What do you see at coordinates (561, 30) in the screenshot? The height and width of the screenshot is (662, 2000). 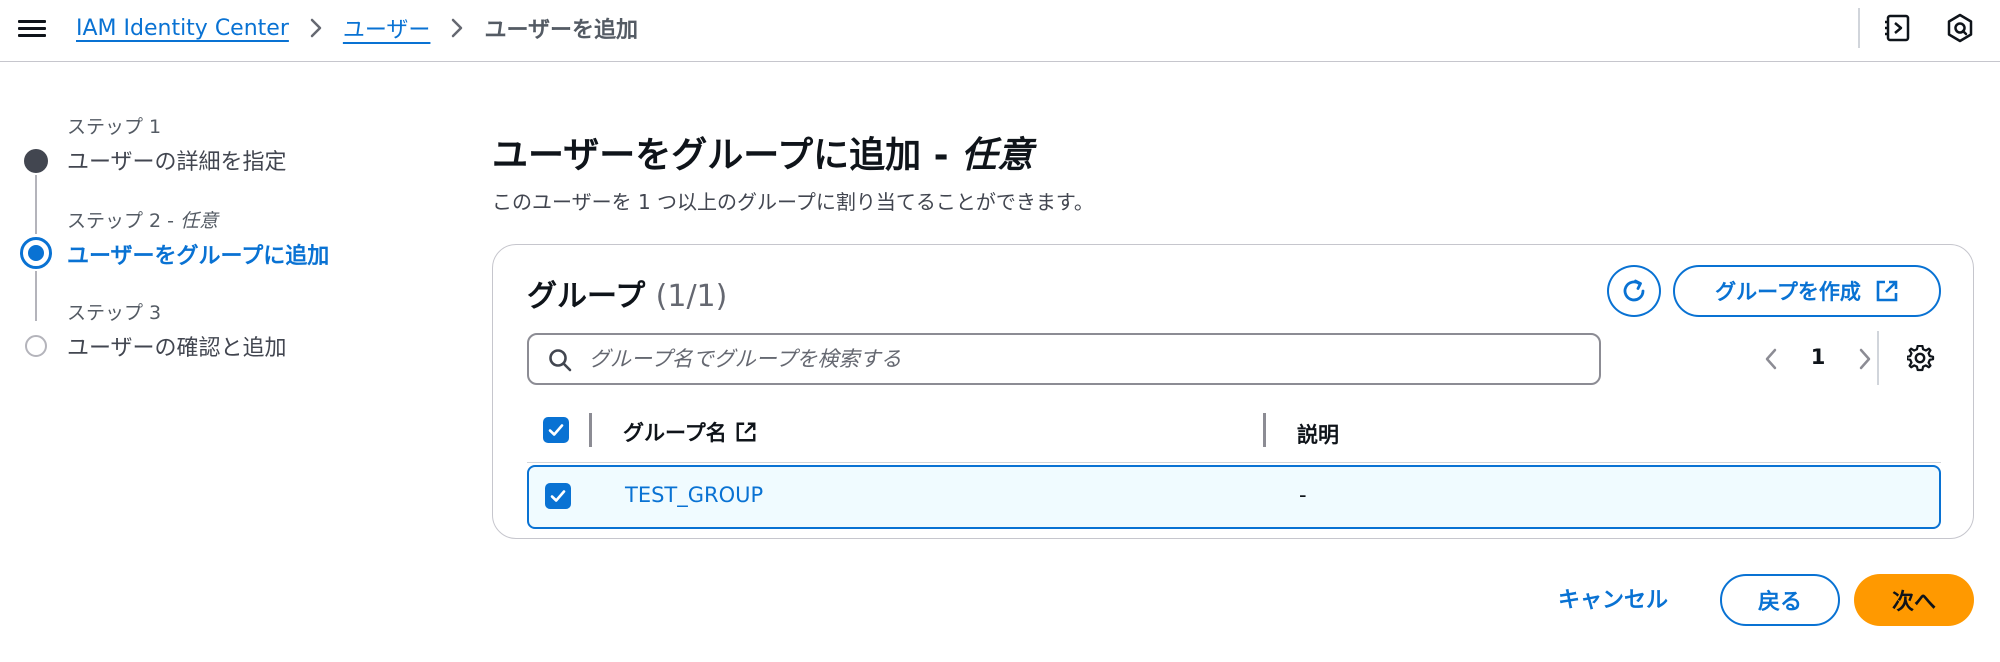 I see `breadcrumb-current: ユーザーを追加` at bounding box center [561, 30].